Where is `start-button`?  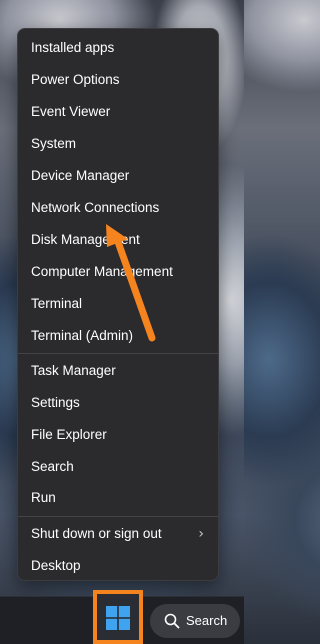 start-button is located at coordinates (118, 617).